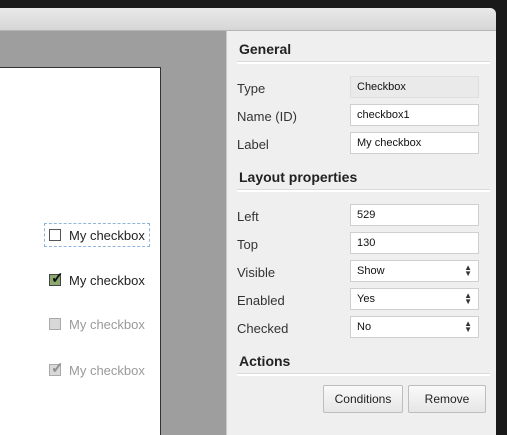 The width and height of the screenshot is (507, 435). I want to click on checkbox-widget-disabled: My checkbox, so click(97, 324).